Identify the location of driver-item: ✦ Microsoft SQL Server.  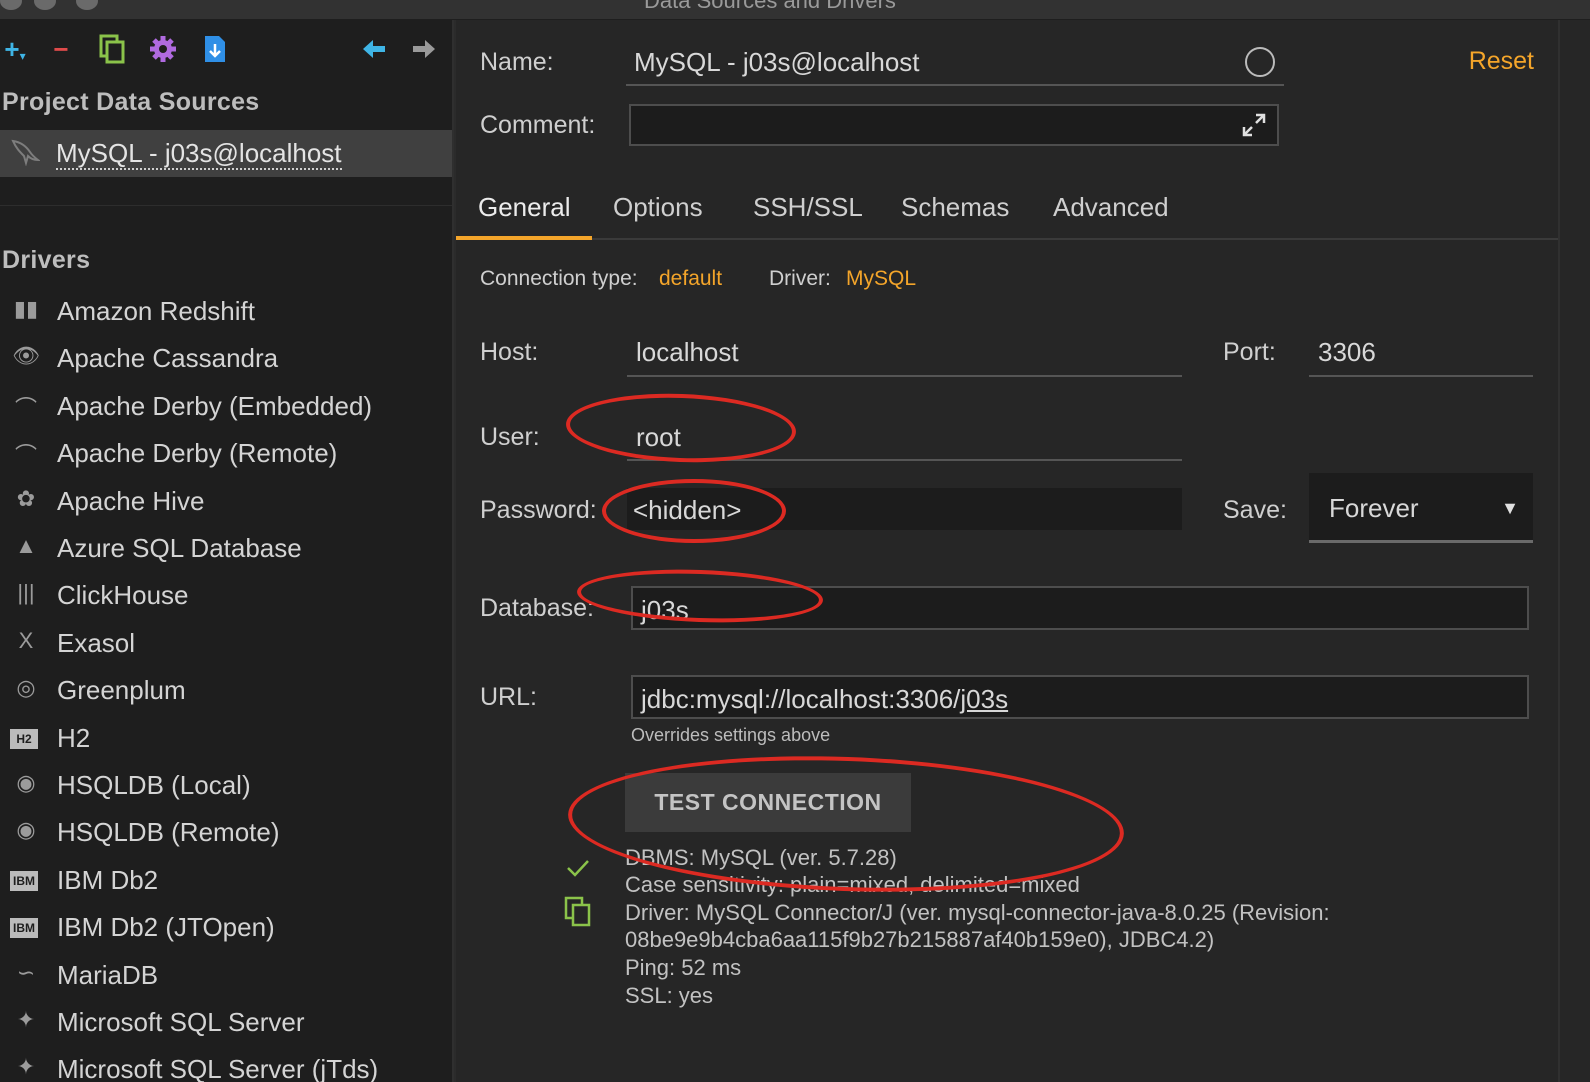
(226, 1023).